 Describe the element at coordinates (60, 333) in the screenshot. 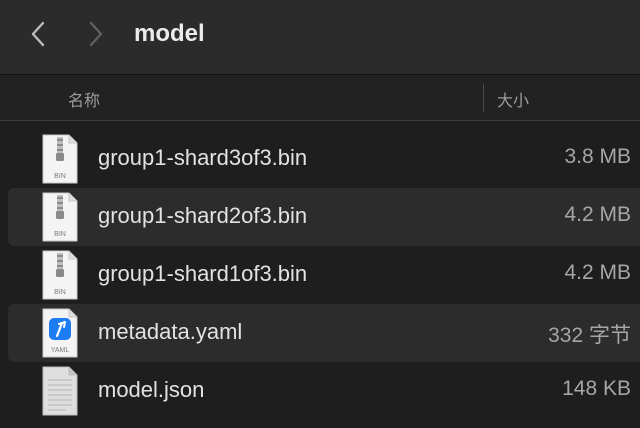

I see `yaml-file-icon: YAML` at that location.